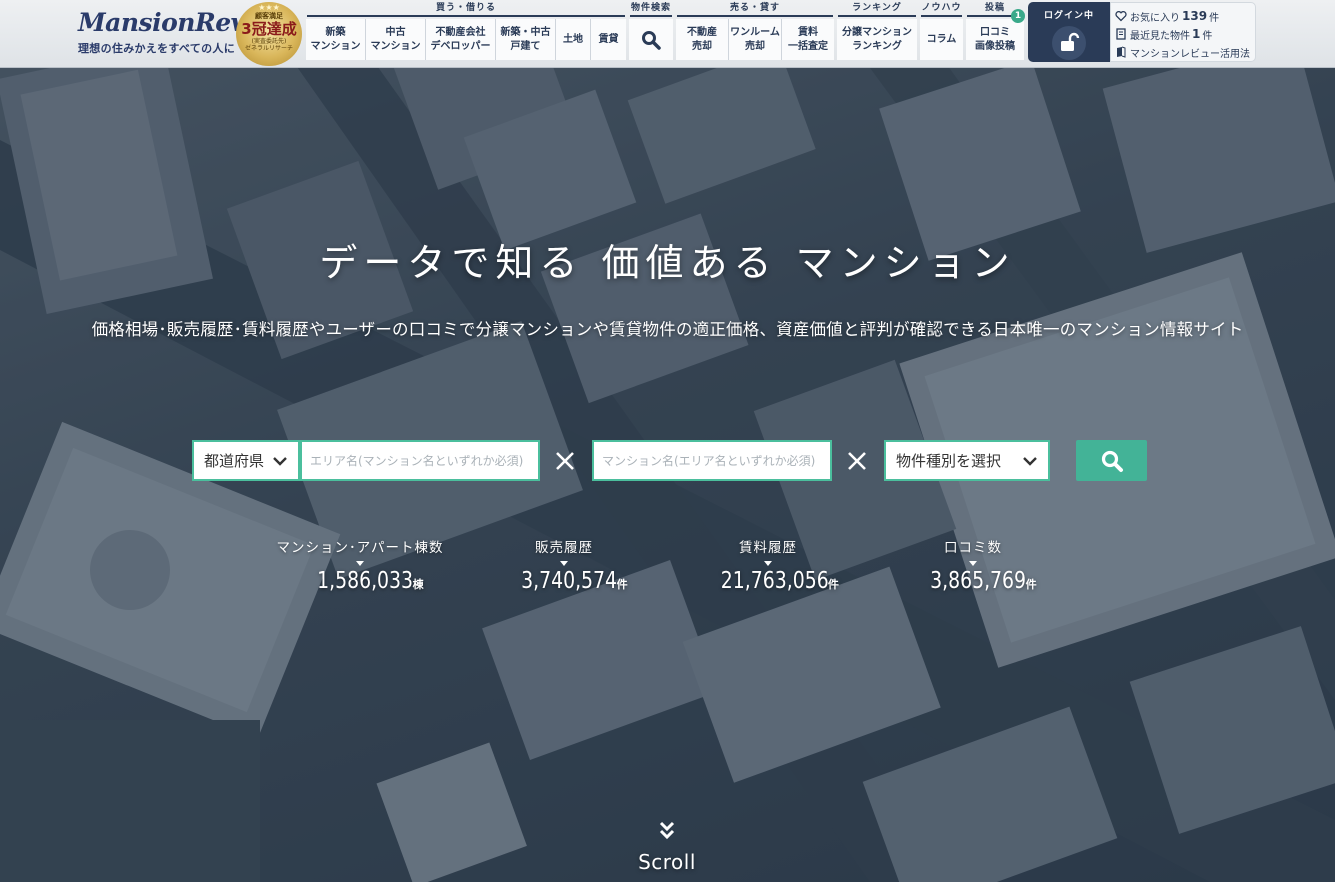 The image size is (1335, 882). What do you see at coordinates (877, 8) in the screenshot?
I see `nav-group-title: ランキング` at bounding box center [877, 8].